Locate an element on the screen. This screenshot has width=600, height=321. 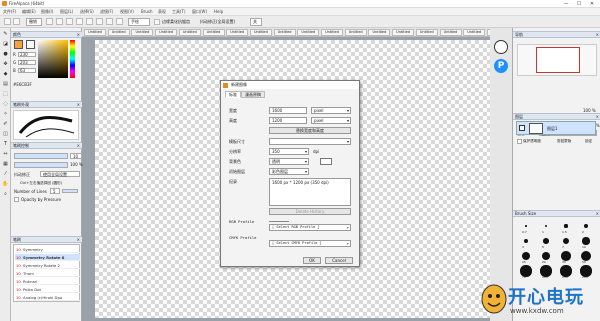
maximize-button: ☐ is located at coordinates (579, 4).